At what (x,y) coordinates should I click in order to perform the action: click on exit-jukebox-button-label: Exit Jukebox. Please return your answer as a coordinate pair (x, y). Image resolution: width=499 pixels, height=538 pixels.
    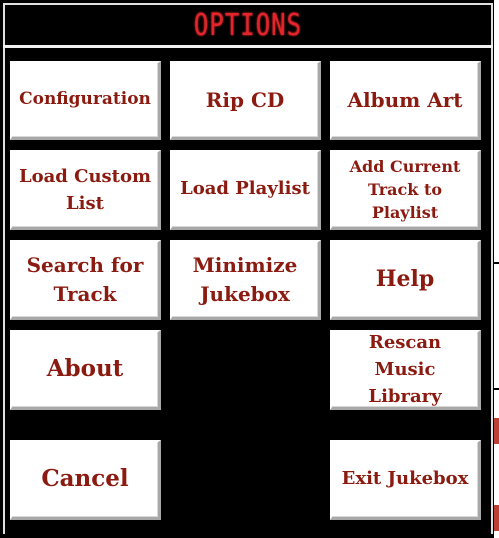
    Looking at the image, I should click on (405, 479).